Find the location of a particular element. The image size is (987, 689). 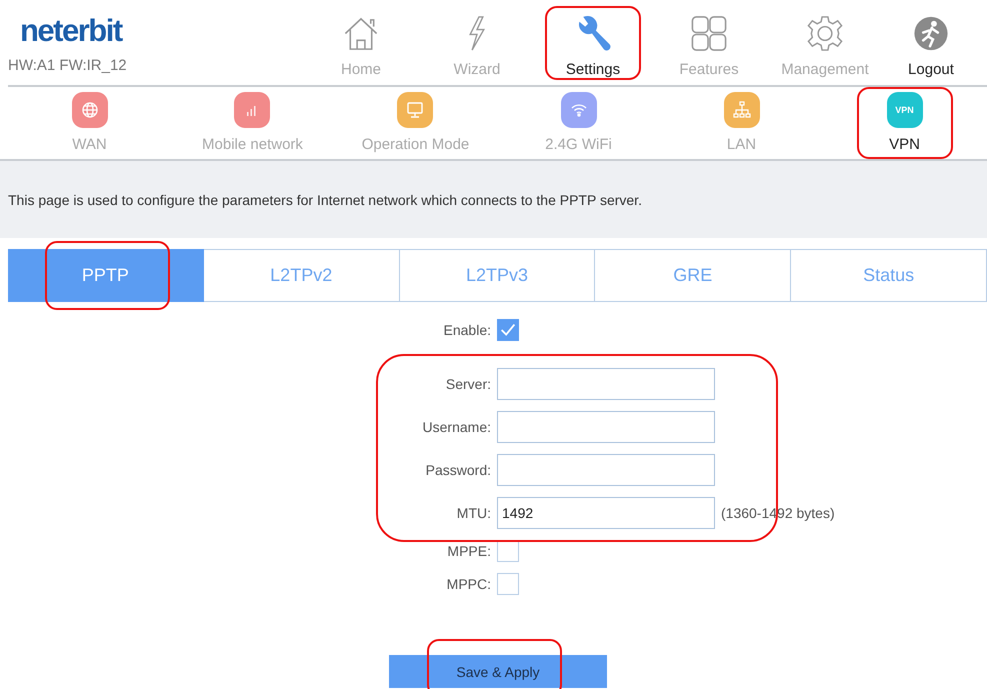

category-tile: VPN is located at coordinates (904, 110).